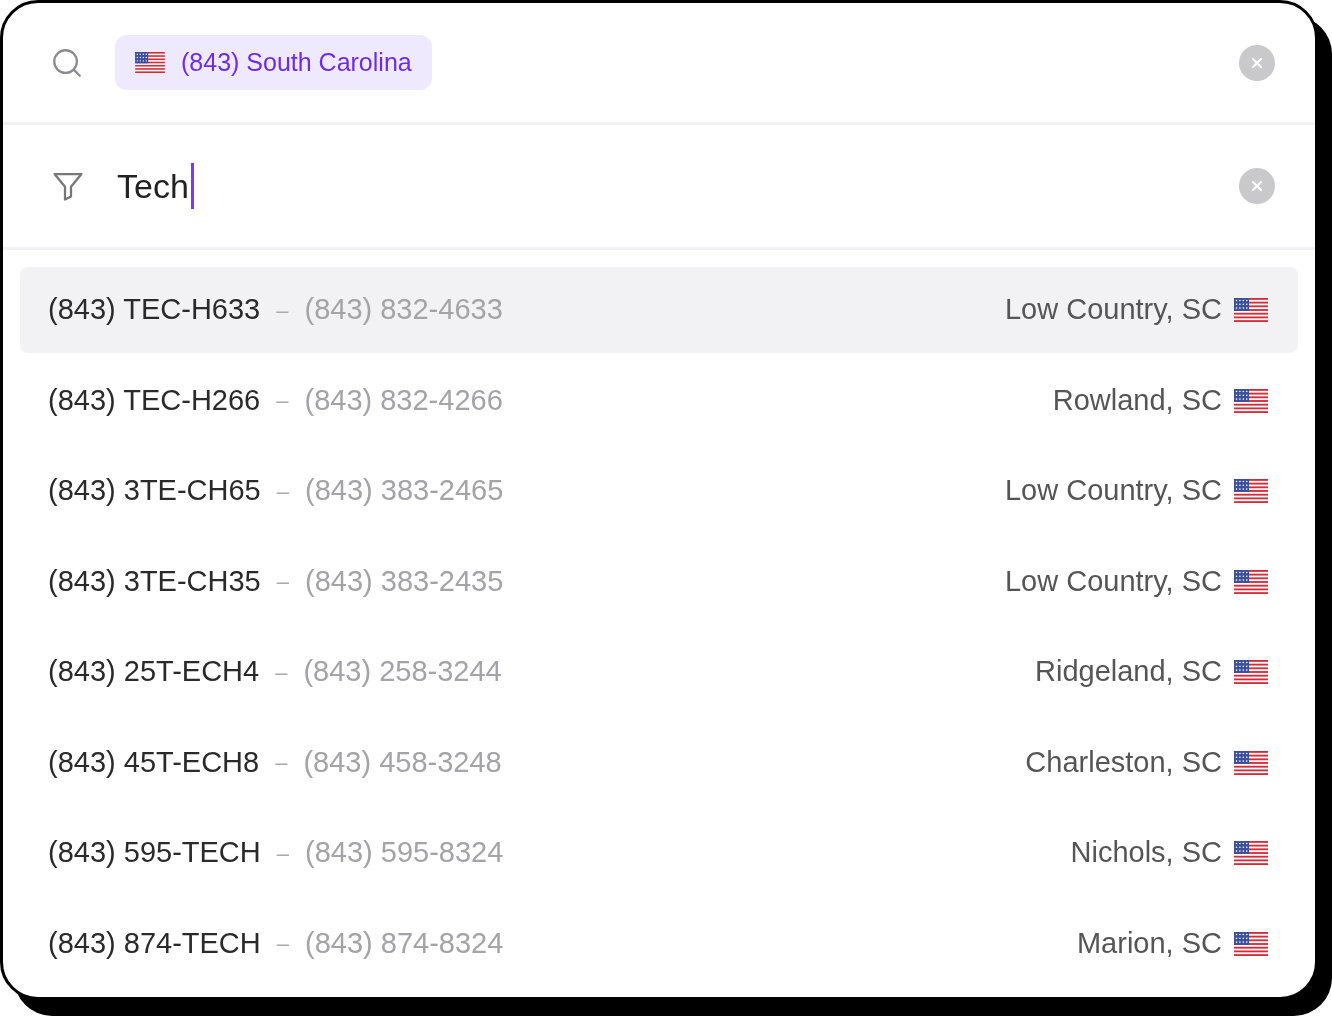 The width and height of the screenshot is (1332, 1016). Describe the element at coordinates (154, 400) in the screenshot. I see `vanity-number: (843) TEC-H266` at that location.